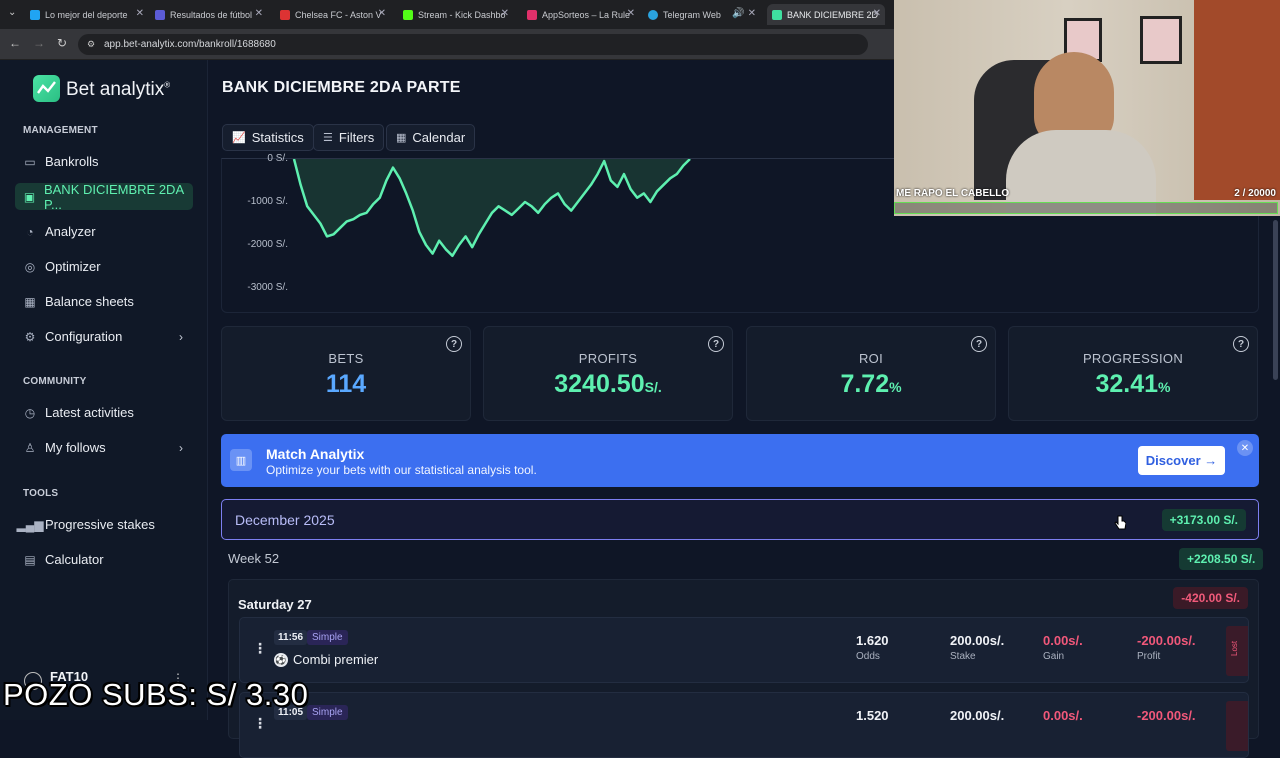 This screenshot has height=758, width=1280. I want to click on bet-stake: 200.00s/. Stake, so click(977, 647).